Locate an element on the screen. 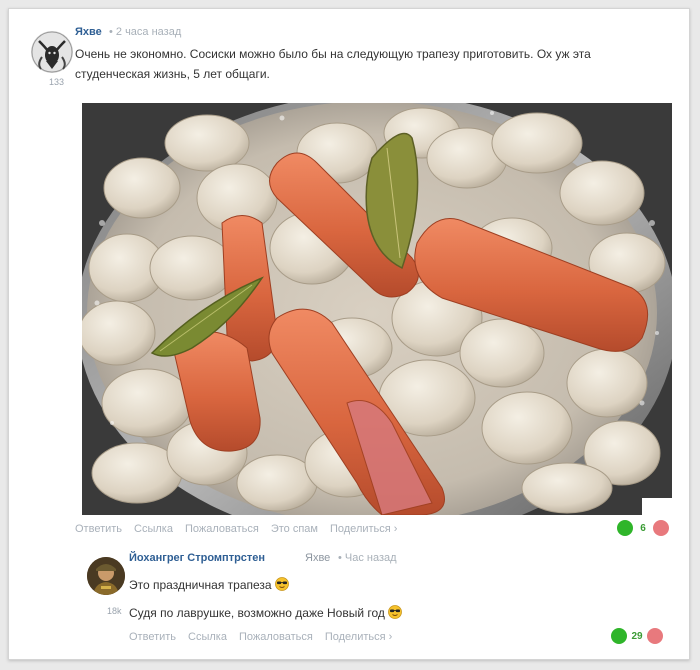 The image size is (700, 670). reply-button: Ответить is located at coordinates (98, 529).